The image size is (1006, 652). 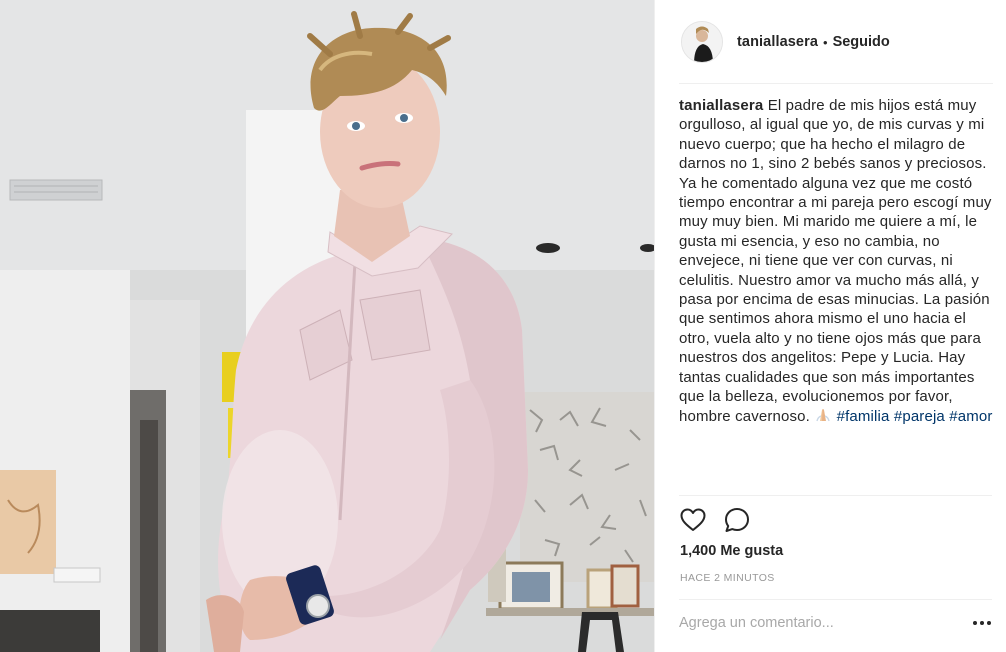 What do you see at coordinates (721, 105) in the screenshot?
I see `caption-username: taniallasera` at bounding box center [721, 105].